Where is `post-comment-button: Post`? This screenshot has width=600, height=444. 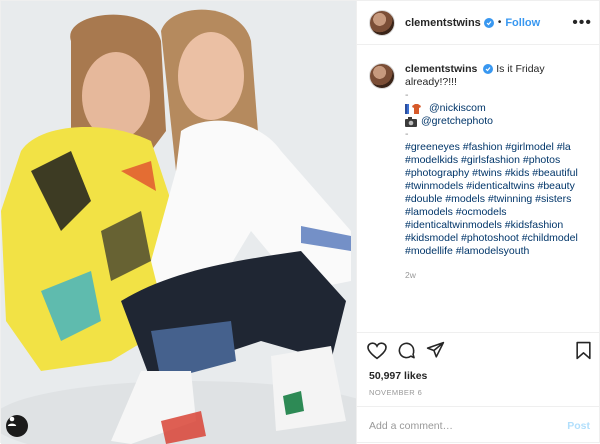
post-comment-button: Post is located at coordinates (578, 426).